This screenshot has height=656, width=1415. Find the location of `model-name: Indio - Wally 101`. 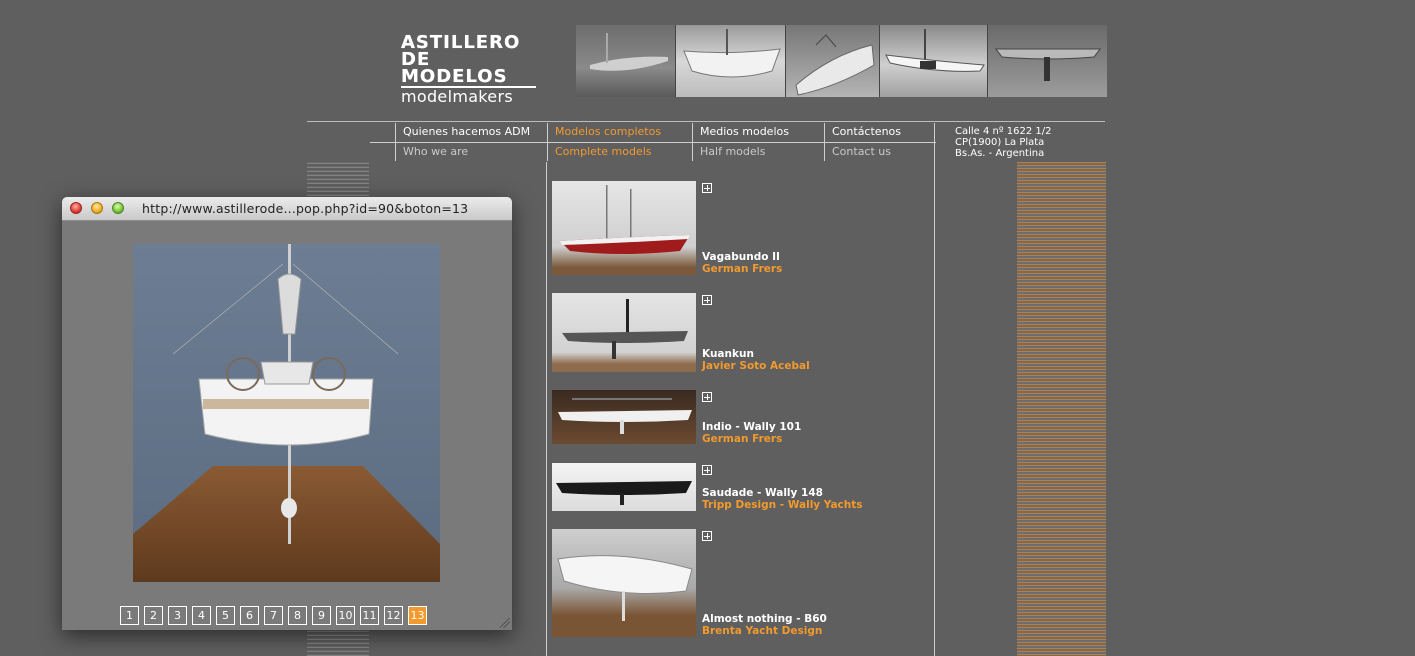

model-name: Indio - Wally 101 is located at coordinates (751, 427).